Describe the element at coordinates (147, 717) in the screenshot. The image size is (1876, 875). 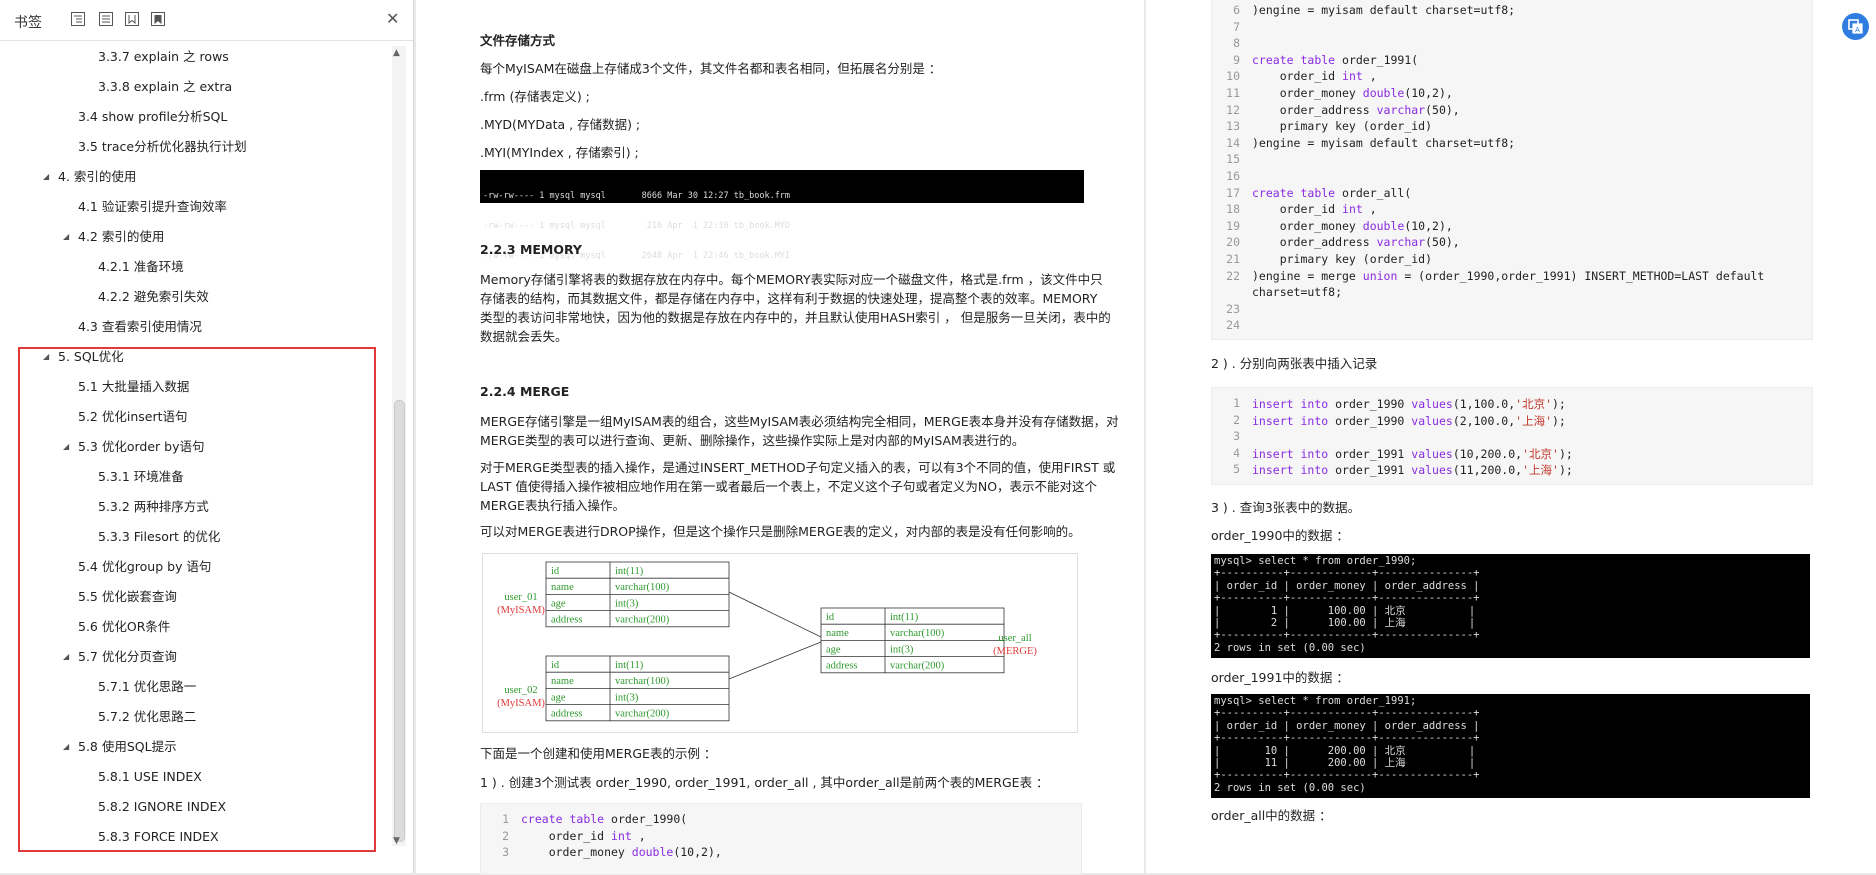
I see `sidebar-item: 5.7.2 优化思路二` at that location.